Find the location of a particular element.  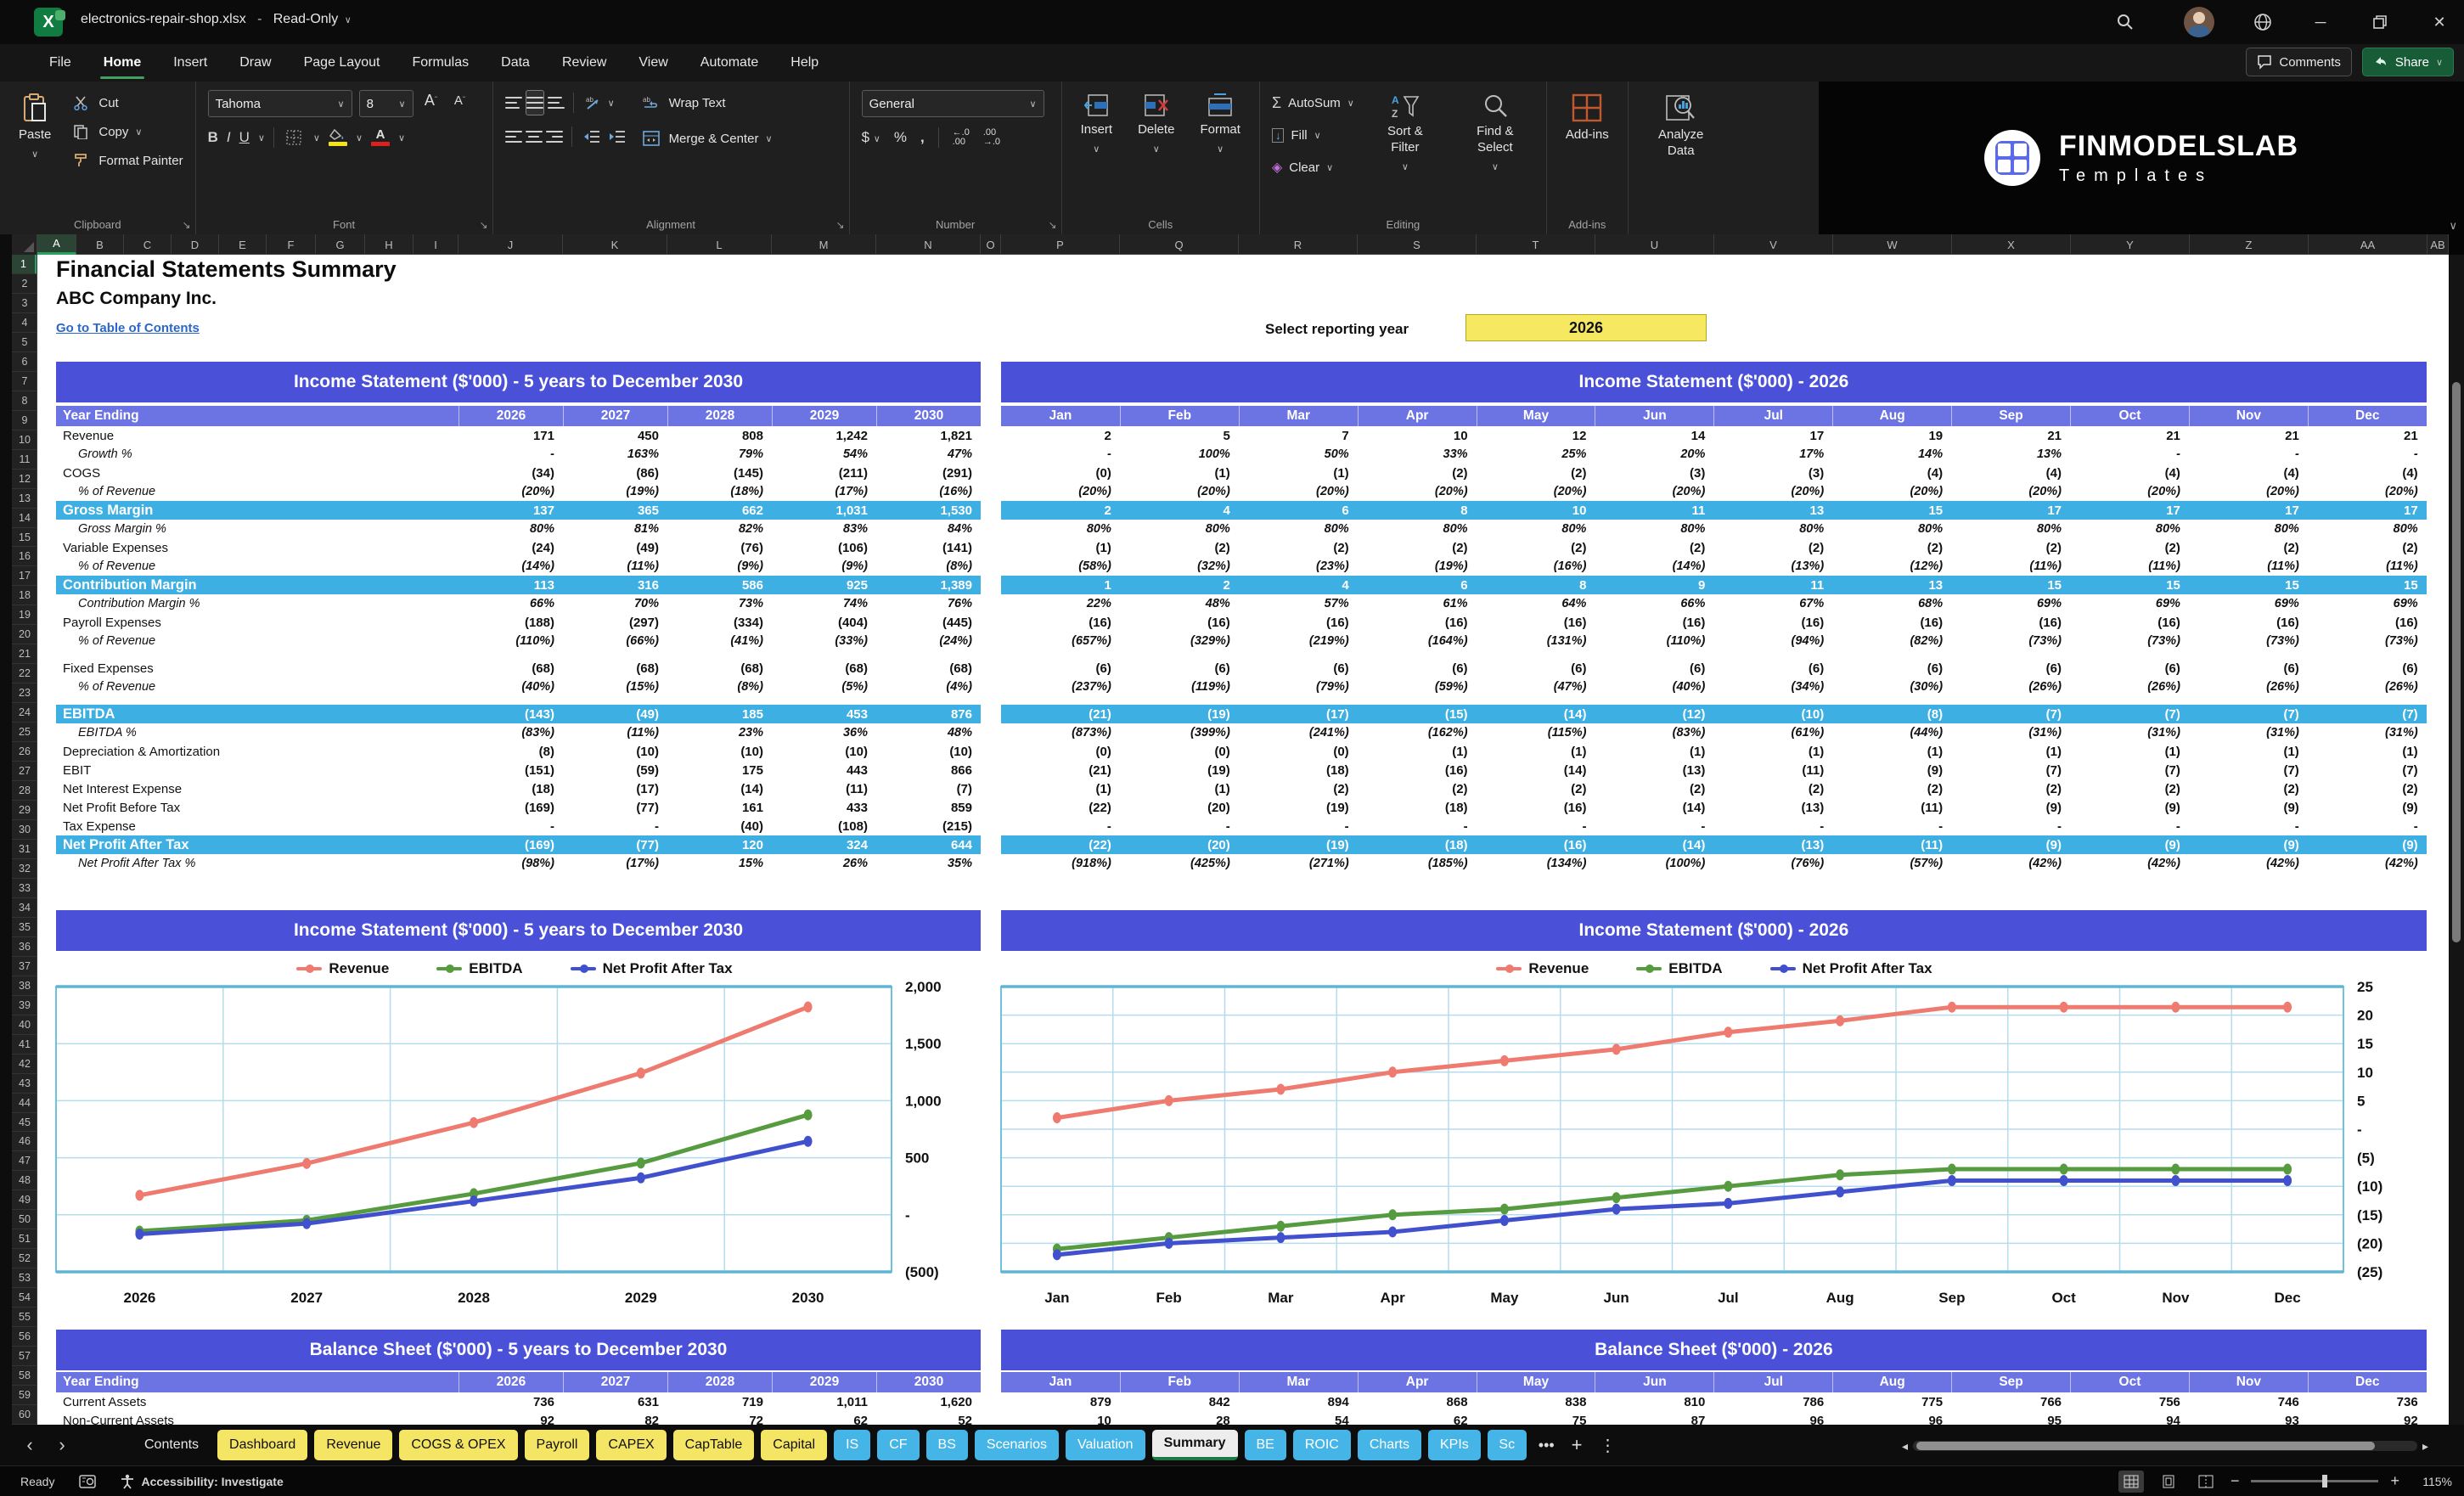

cell-value: (42%) is located at coordinates (2010, 863).